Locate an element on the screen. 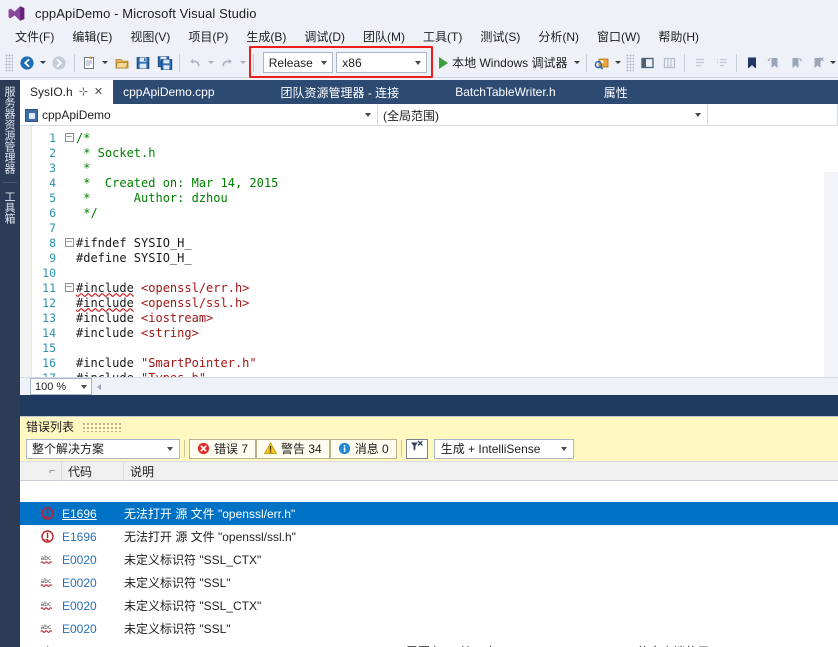 The image size is (838, 647). menu-item-project: 项目(P) is located at coordinates (208, 37).